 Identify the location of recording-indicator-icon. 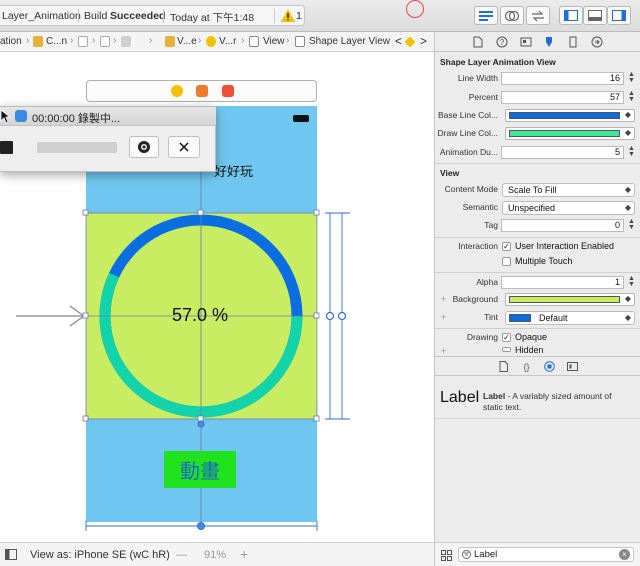
(415, 9).